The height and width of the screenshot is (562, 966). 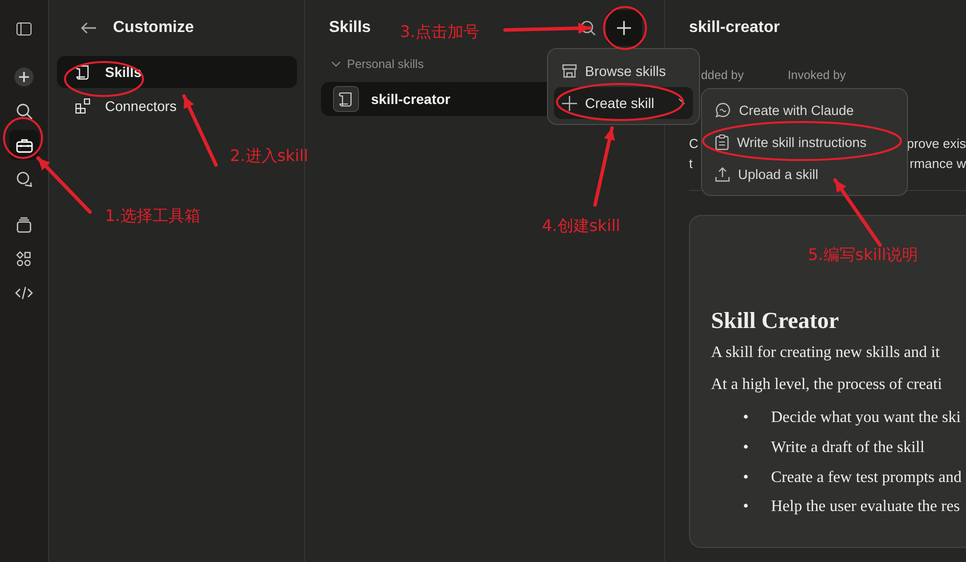 What do you see at coordinates (152, 216) in the screenshot?
I see `annotation-label: 1.选择工具箱` at bounding box center [152, 216].